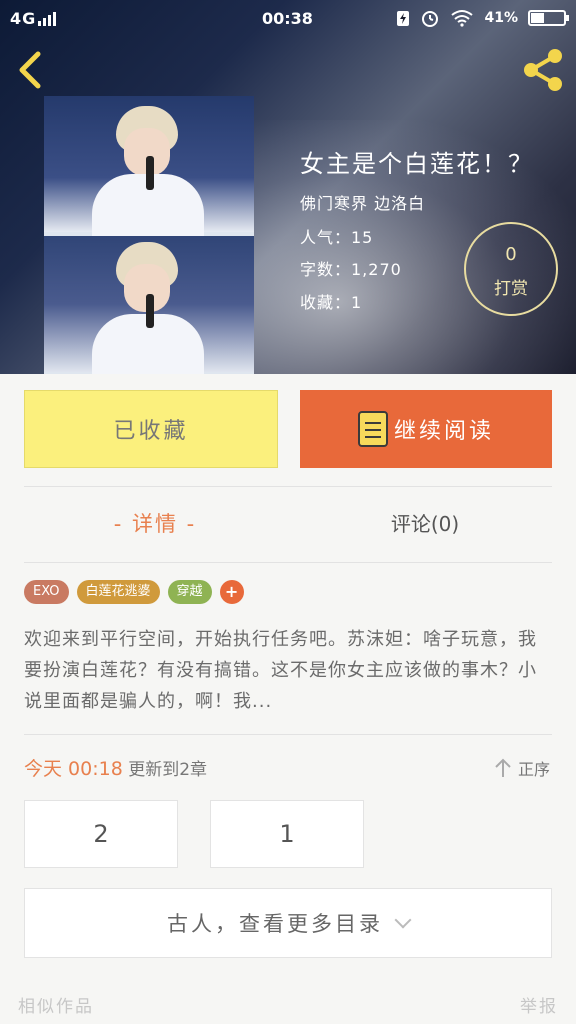 This screenshot has width=576, height=1024. Describe the element at coordinates (425, 522) in the screenshot. I see `tab-comments: 评论(0)` at that location.